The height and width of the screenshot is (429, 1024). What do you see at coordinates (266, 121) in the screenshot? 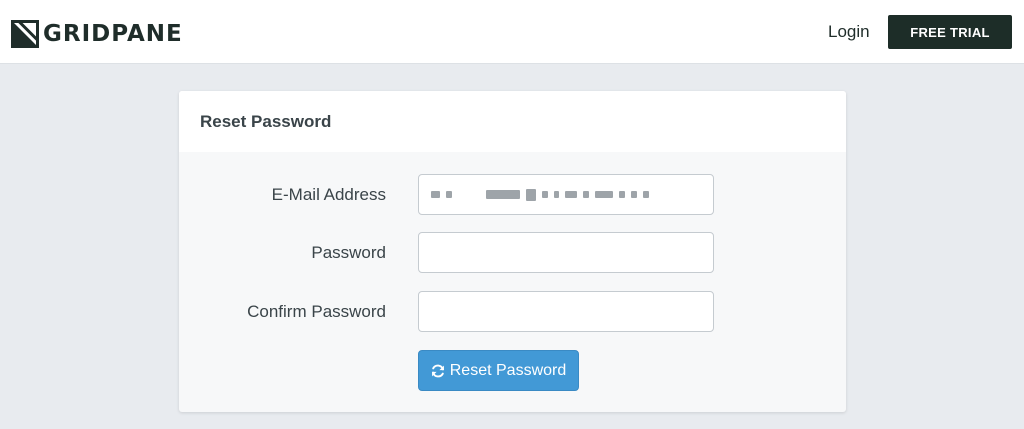
I see `card-title: Reset Password` at bounding box center [266, 121].